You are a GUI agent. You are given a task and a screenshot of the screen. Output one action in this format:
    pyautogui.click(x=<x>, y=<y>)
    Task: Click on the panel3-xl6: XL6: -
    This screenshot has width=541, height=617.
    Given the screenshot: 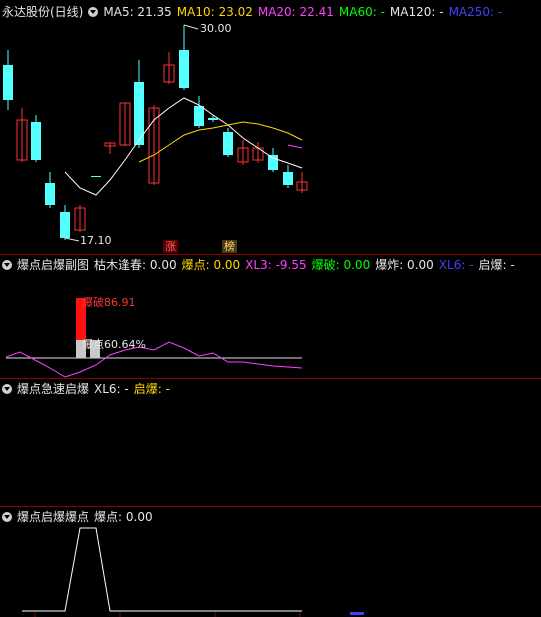 What is the action you would take?
    pyautogui.click(x=111, y=389)
    